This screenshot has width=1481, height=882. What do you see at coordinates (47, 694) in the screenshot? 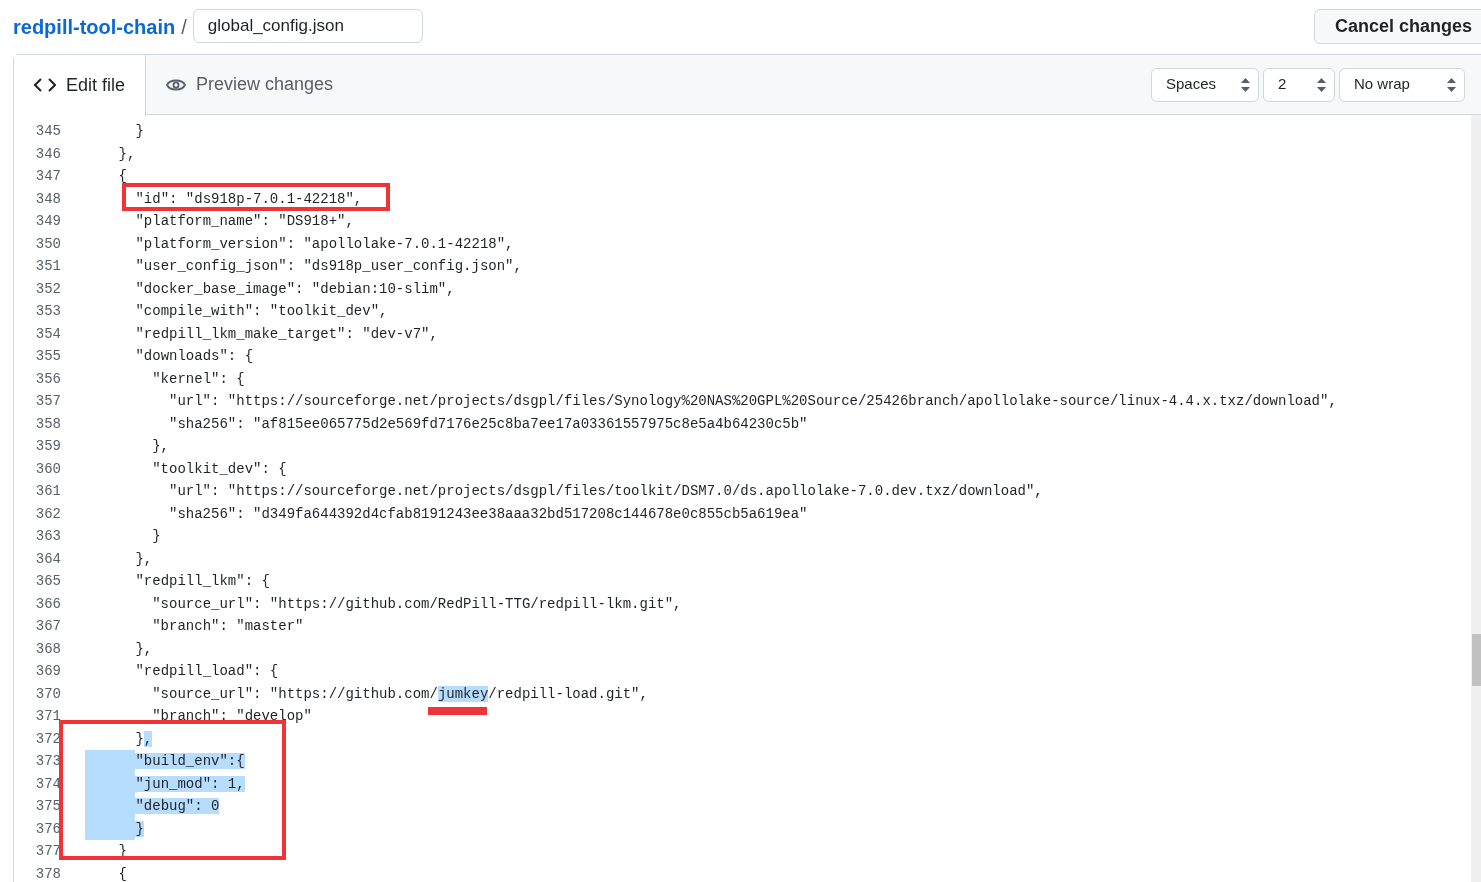
I see `line-number: 370` at bounding box center [47, 694].